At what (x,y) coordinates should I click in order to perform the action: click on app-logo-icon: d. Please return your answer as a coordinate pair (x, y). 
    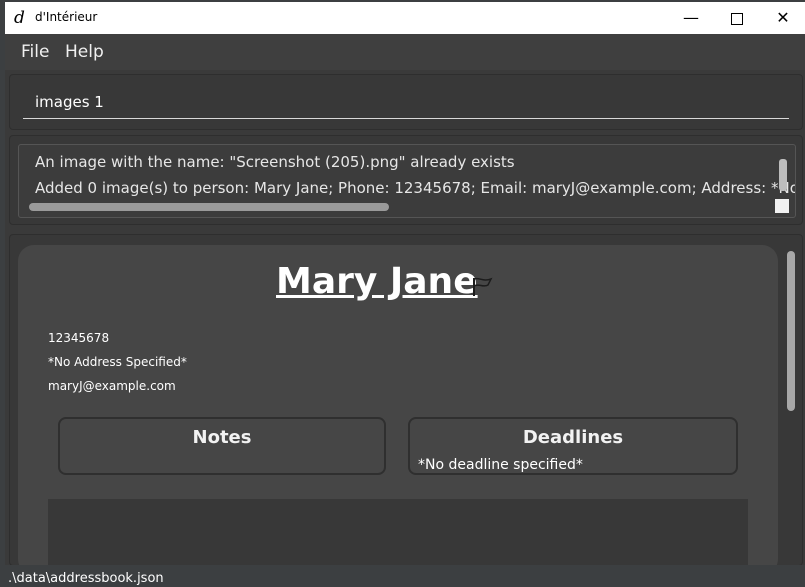
    Looking at the image, I should click on (19, 18).